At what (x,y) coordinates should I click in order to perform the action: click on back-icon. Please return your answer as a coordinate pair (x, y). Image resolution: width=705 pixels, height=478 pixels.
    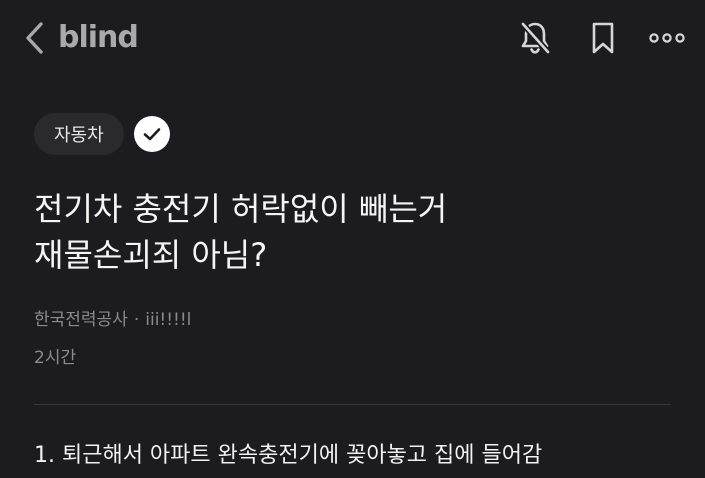
    Looking at the image, I should click on (34, 38).